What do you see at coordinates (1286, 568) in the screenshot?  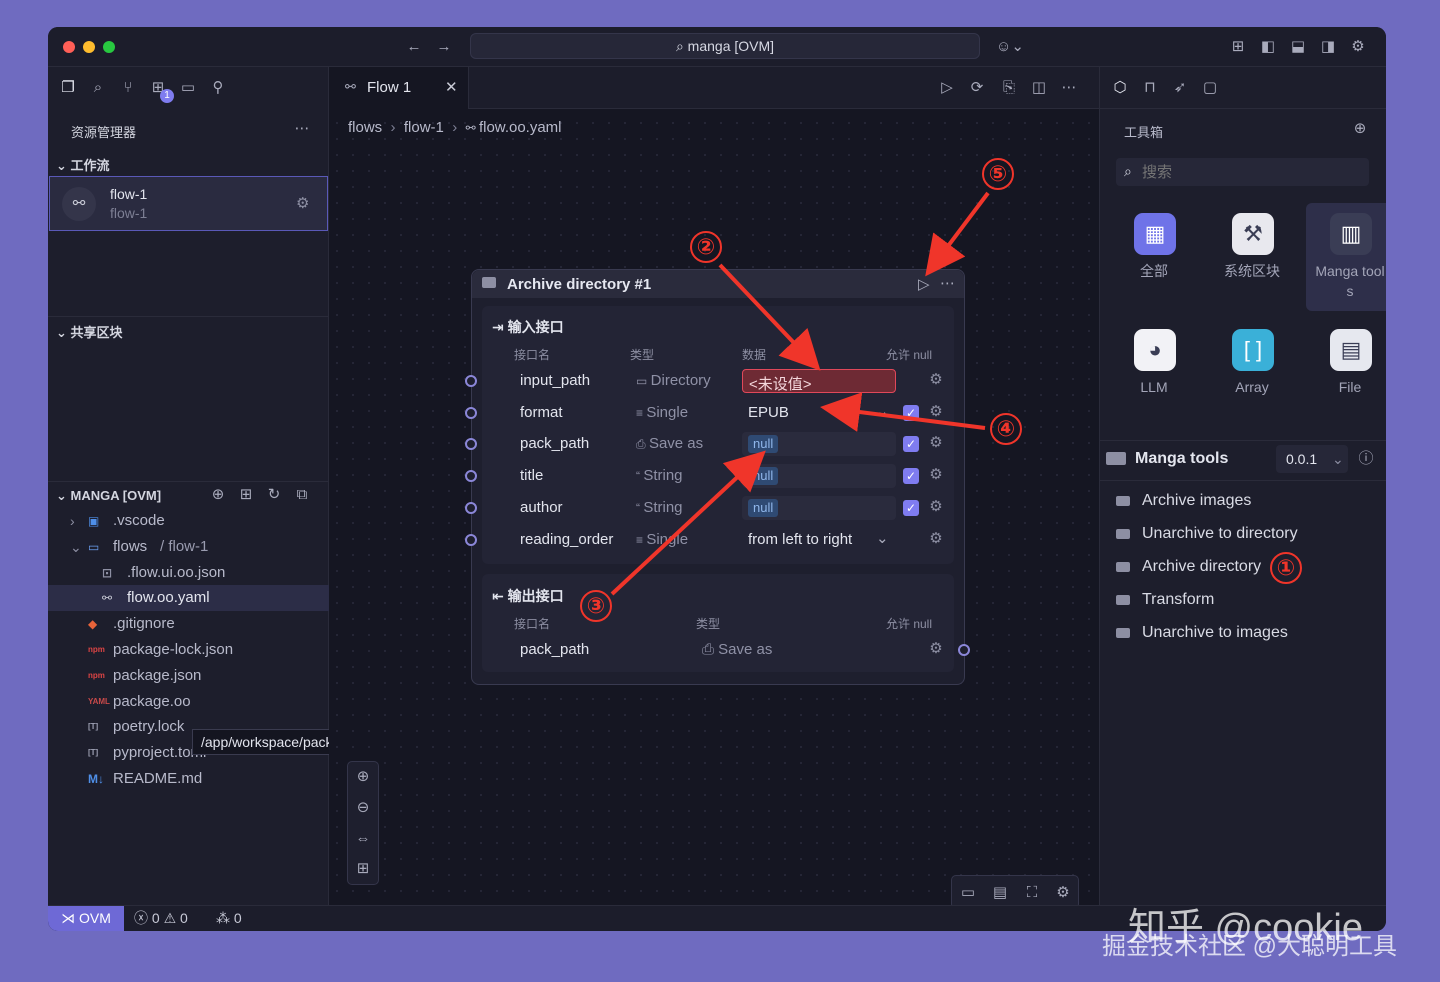 I see `annotation-1: ①` at bounding box center [1286, 568].